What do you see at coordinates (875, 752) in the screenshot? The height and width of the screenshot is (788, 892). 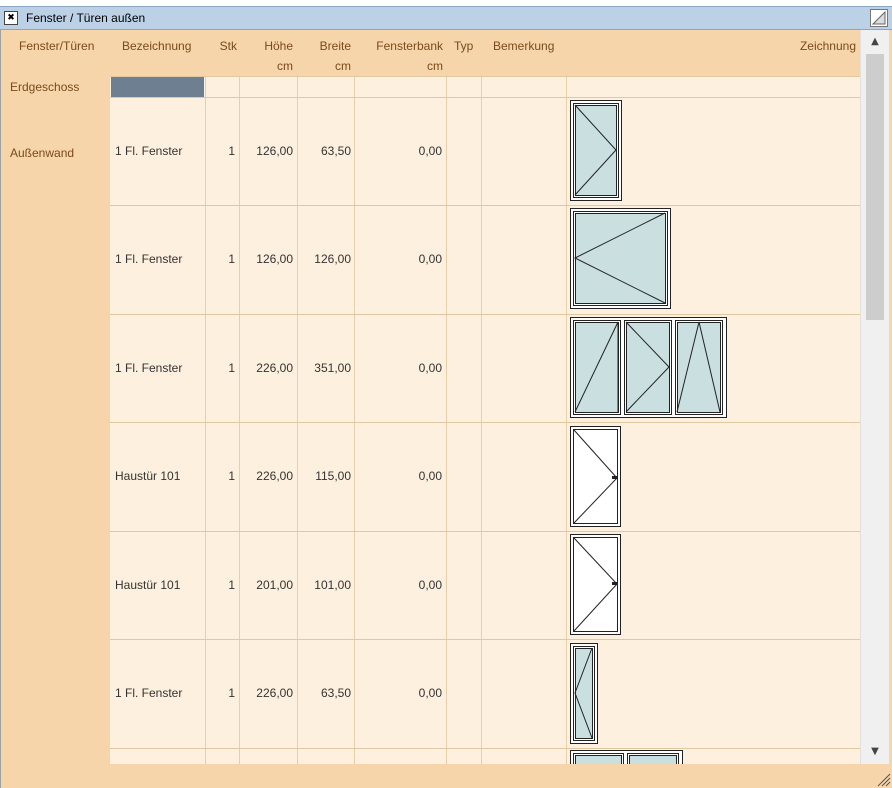 I see `scroll-down-icon: ▼` at bounding box center [875, 752].